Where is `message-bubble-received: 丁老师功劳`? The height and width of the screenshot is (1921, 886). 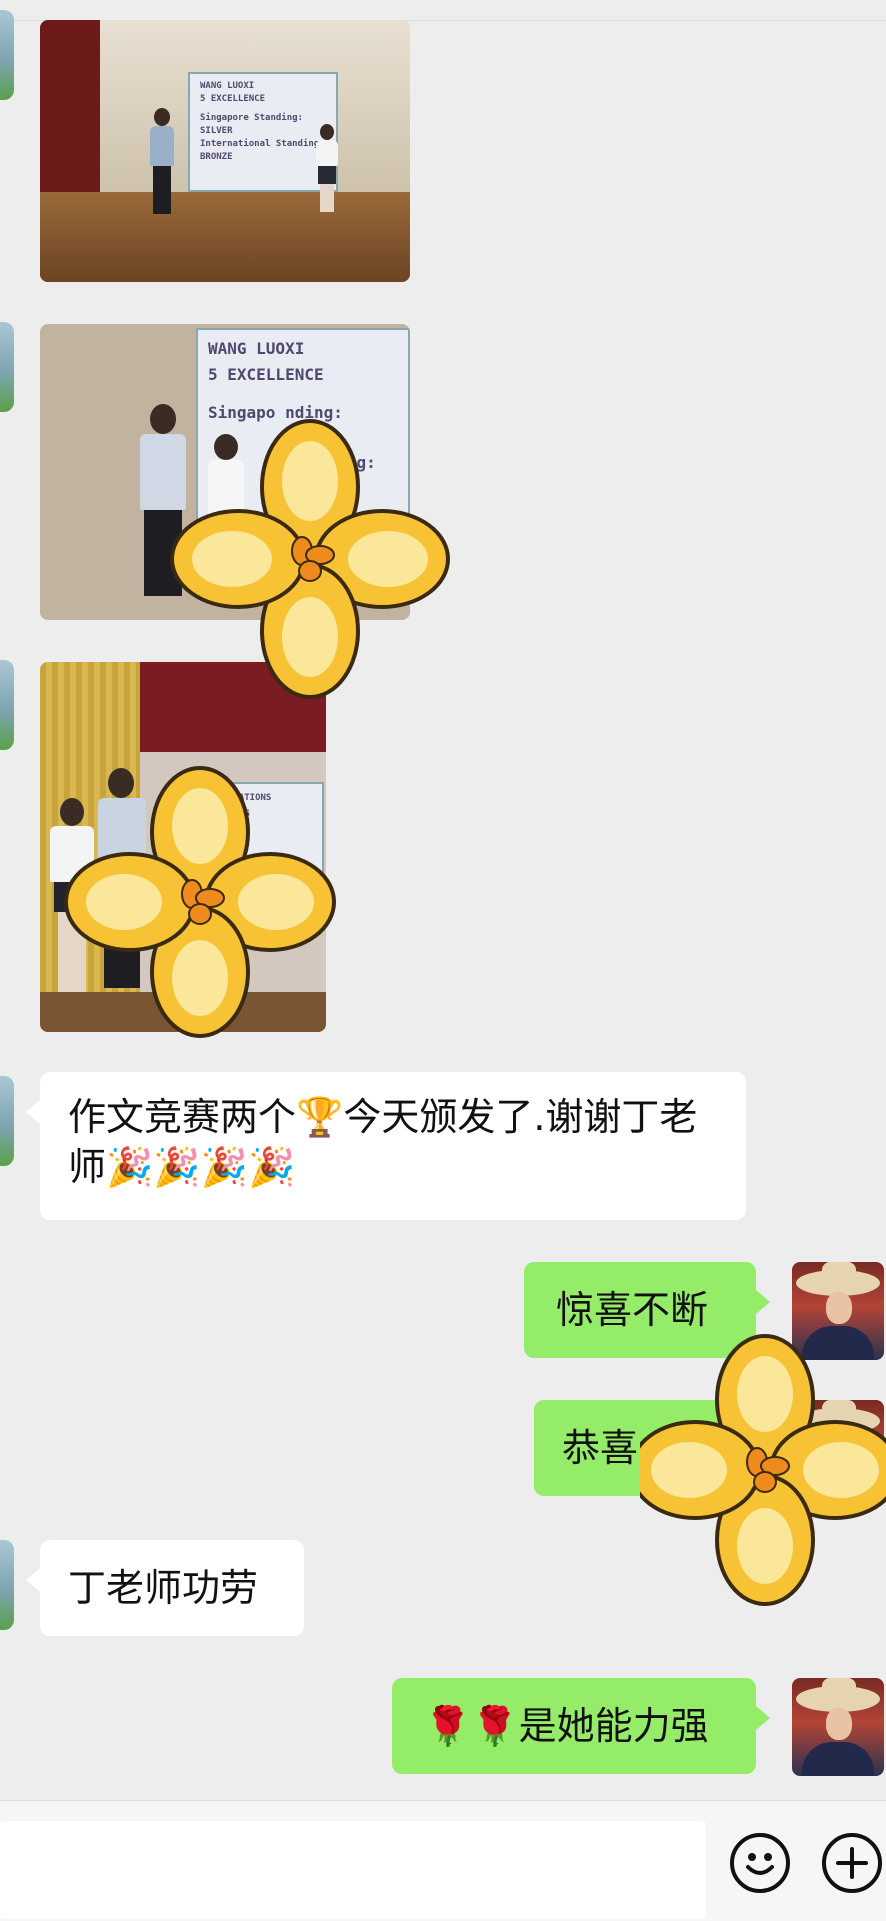
message-bubble-received: 丁老师功劳 is located at coordinates (165, 1588).